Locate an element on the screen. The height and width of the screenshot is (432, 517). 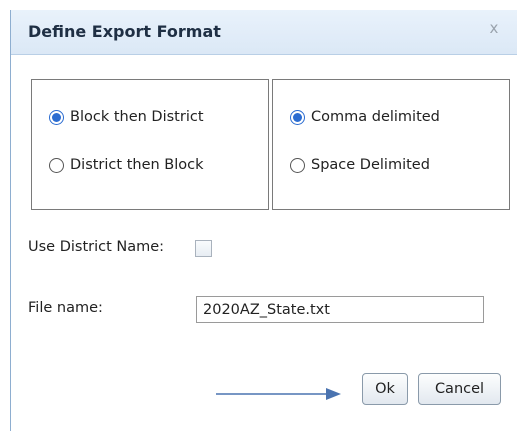
dialog-titlebar: Define Export Format x is located at coordinates (264, 32).